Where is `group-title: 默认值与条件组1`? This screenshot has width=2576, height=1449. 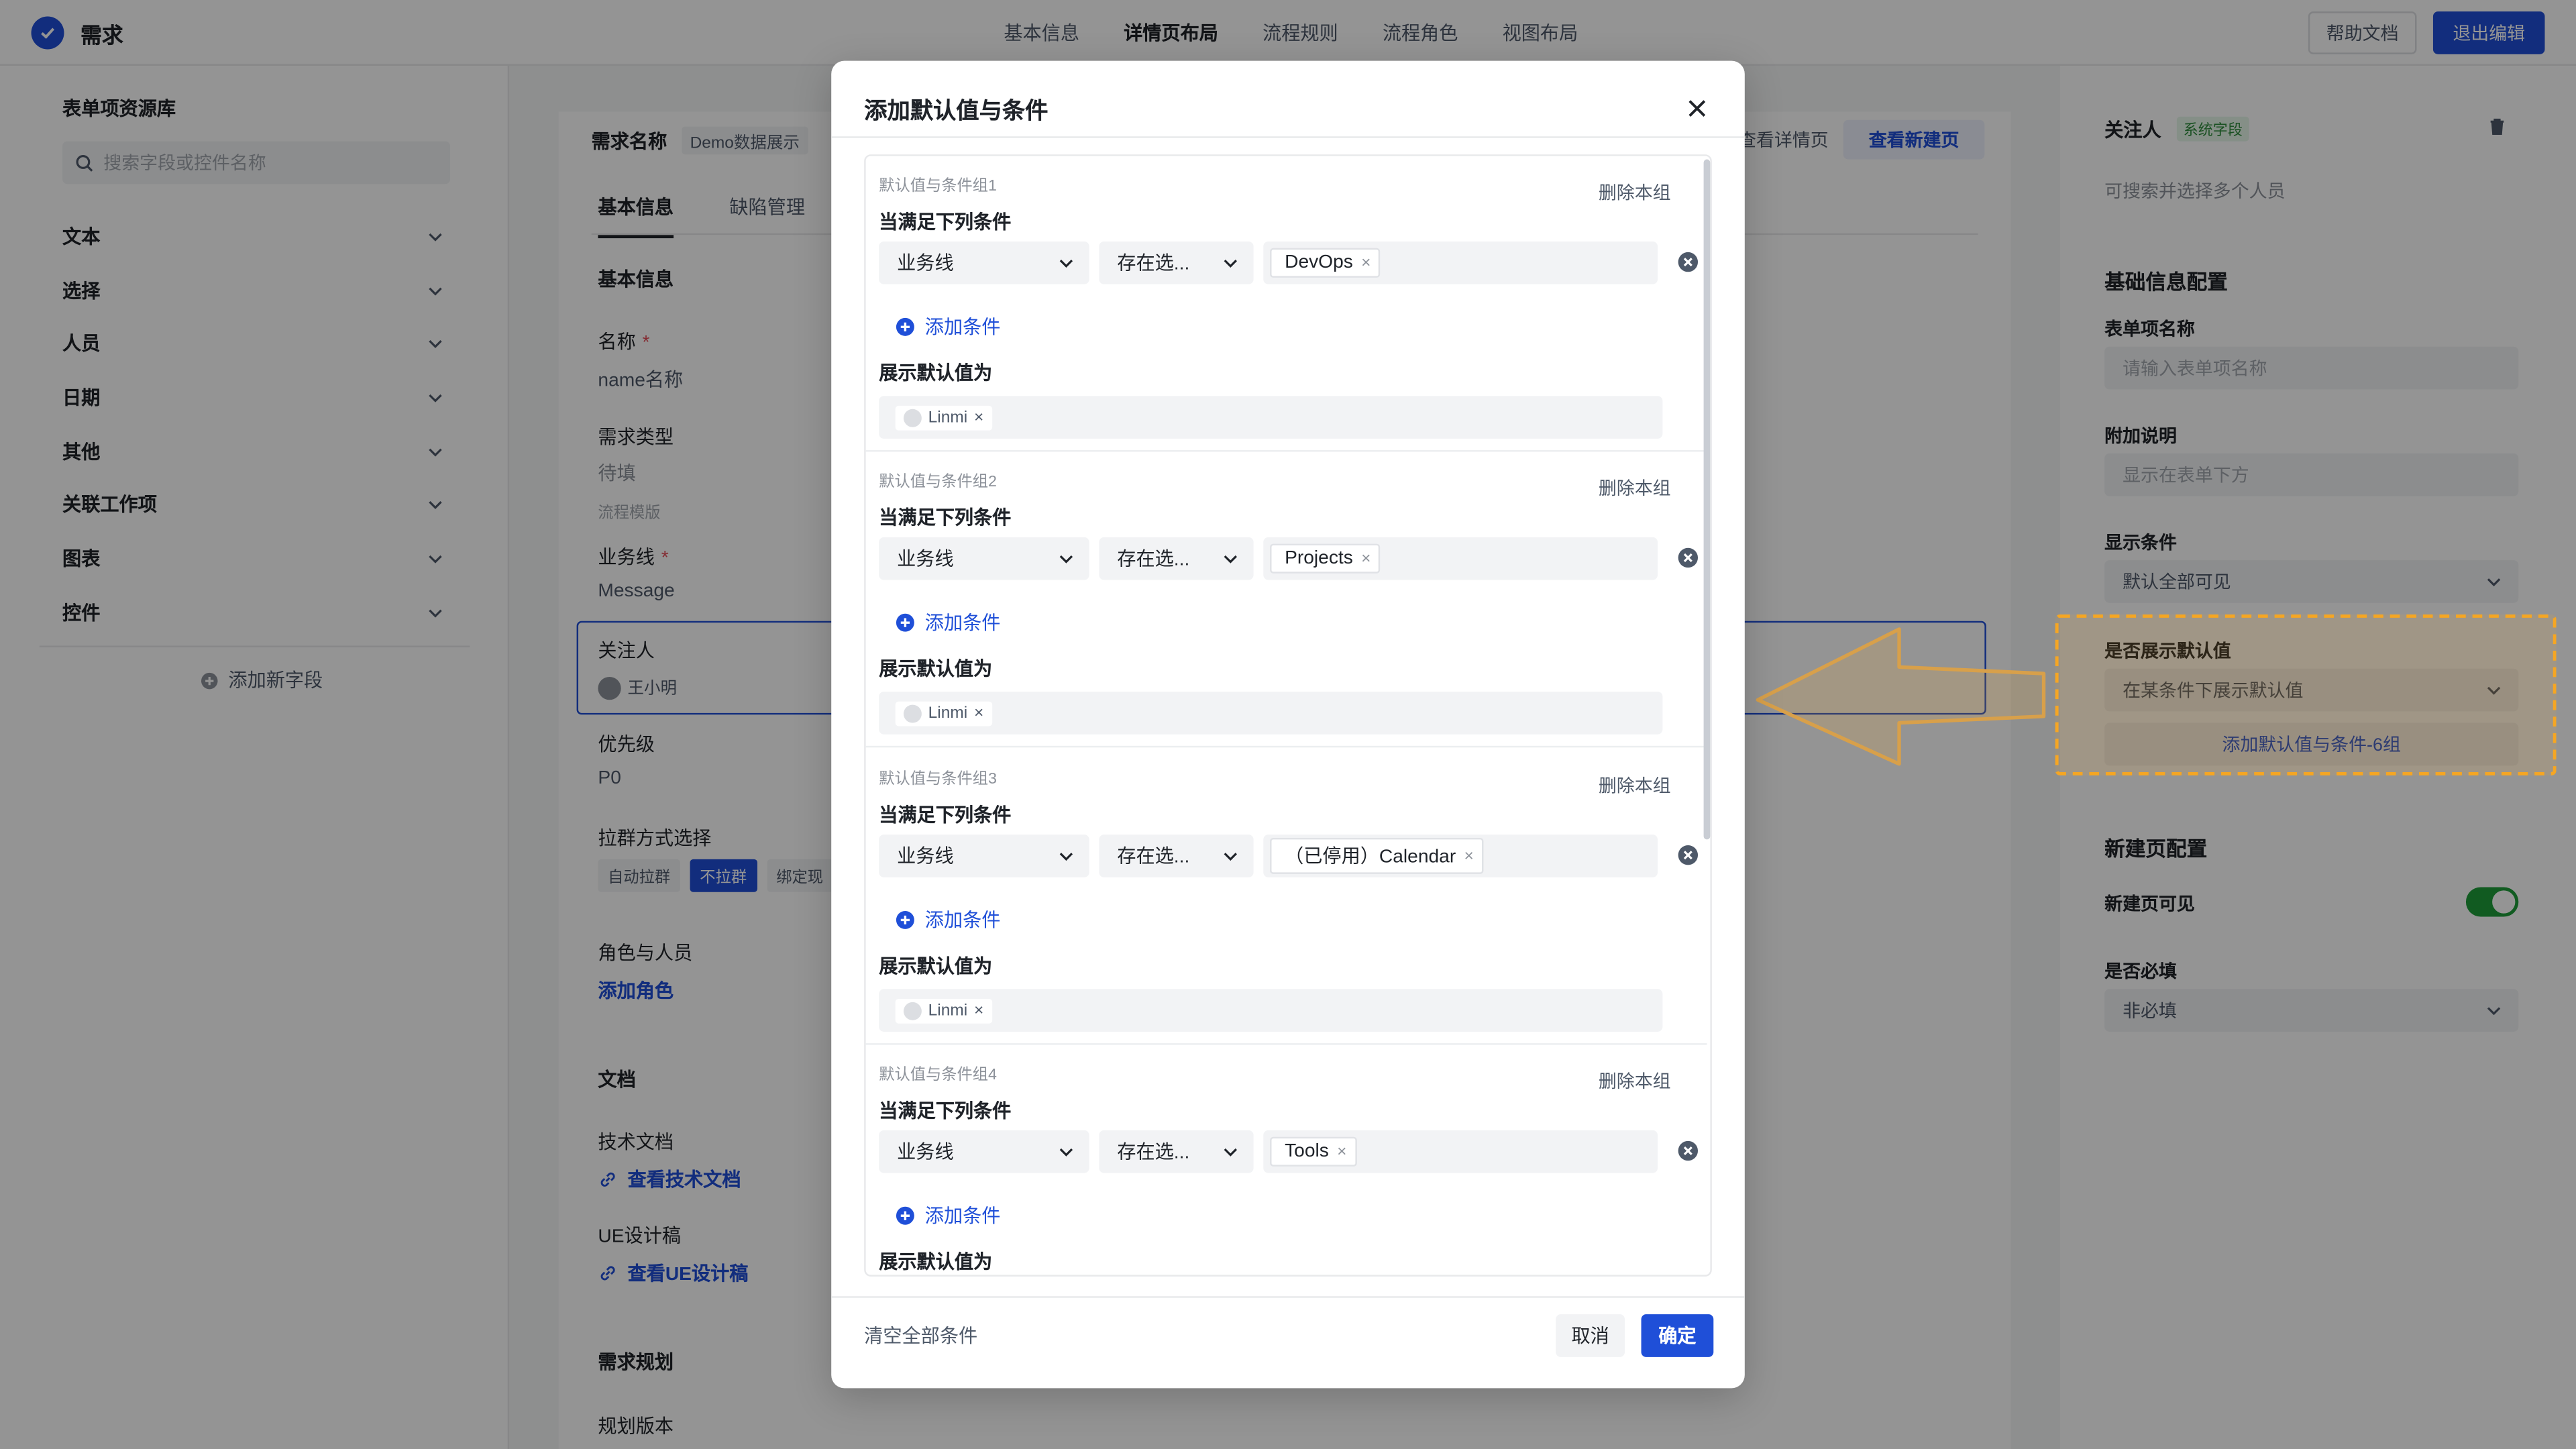
group-title: 默认值与条件组1 is located at coordinates (938, 186).